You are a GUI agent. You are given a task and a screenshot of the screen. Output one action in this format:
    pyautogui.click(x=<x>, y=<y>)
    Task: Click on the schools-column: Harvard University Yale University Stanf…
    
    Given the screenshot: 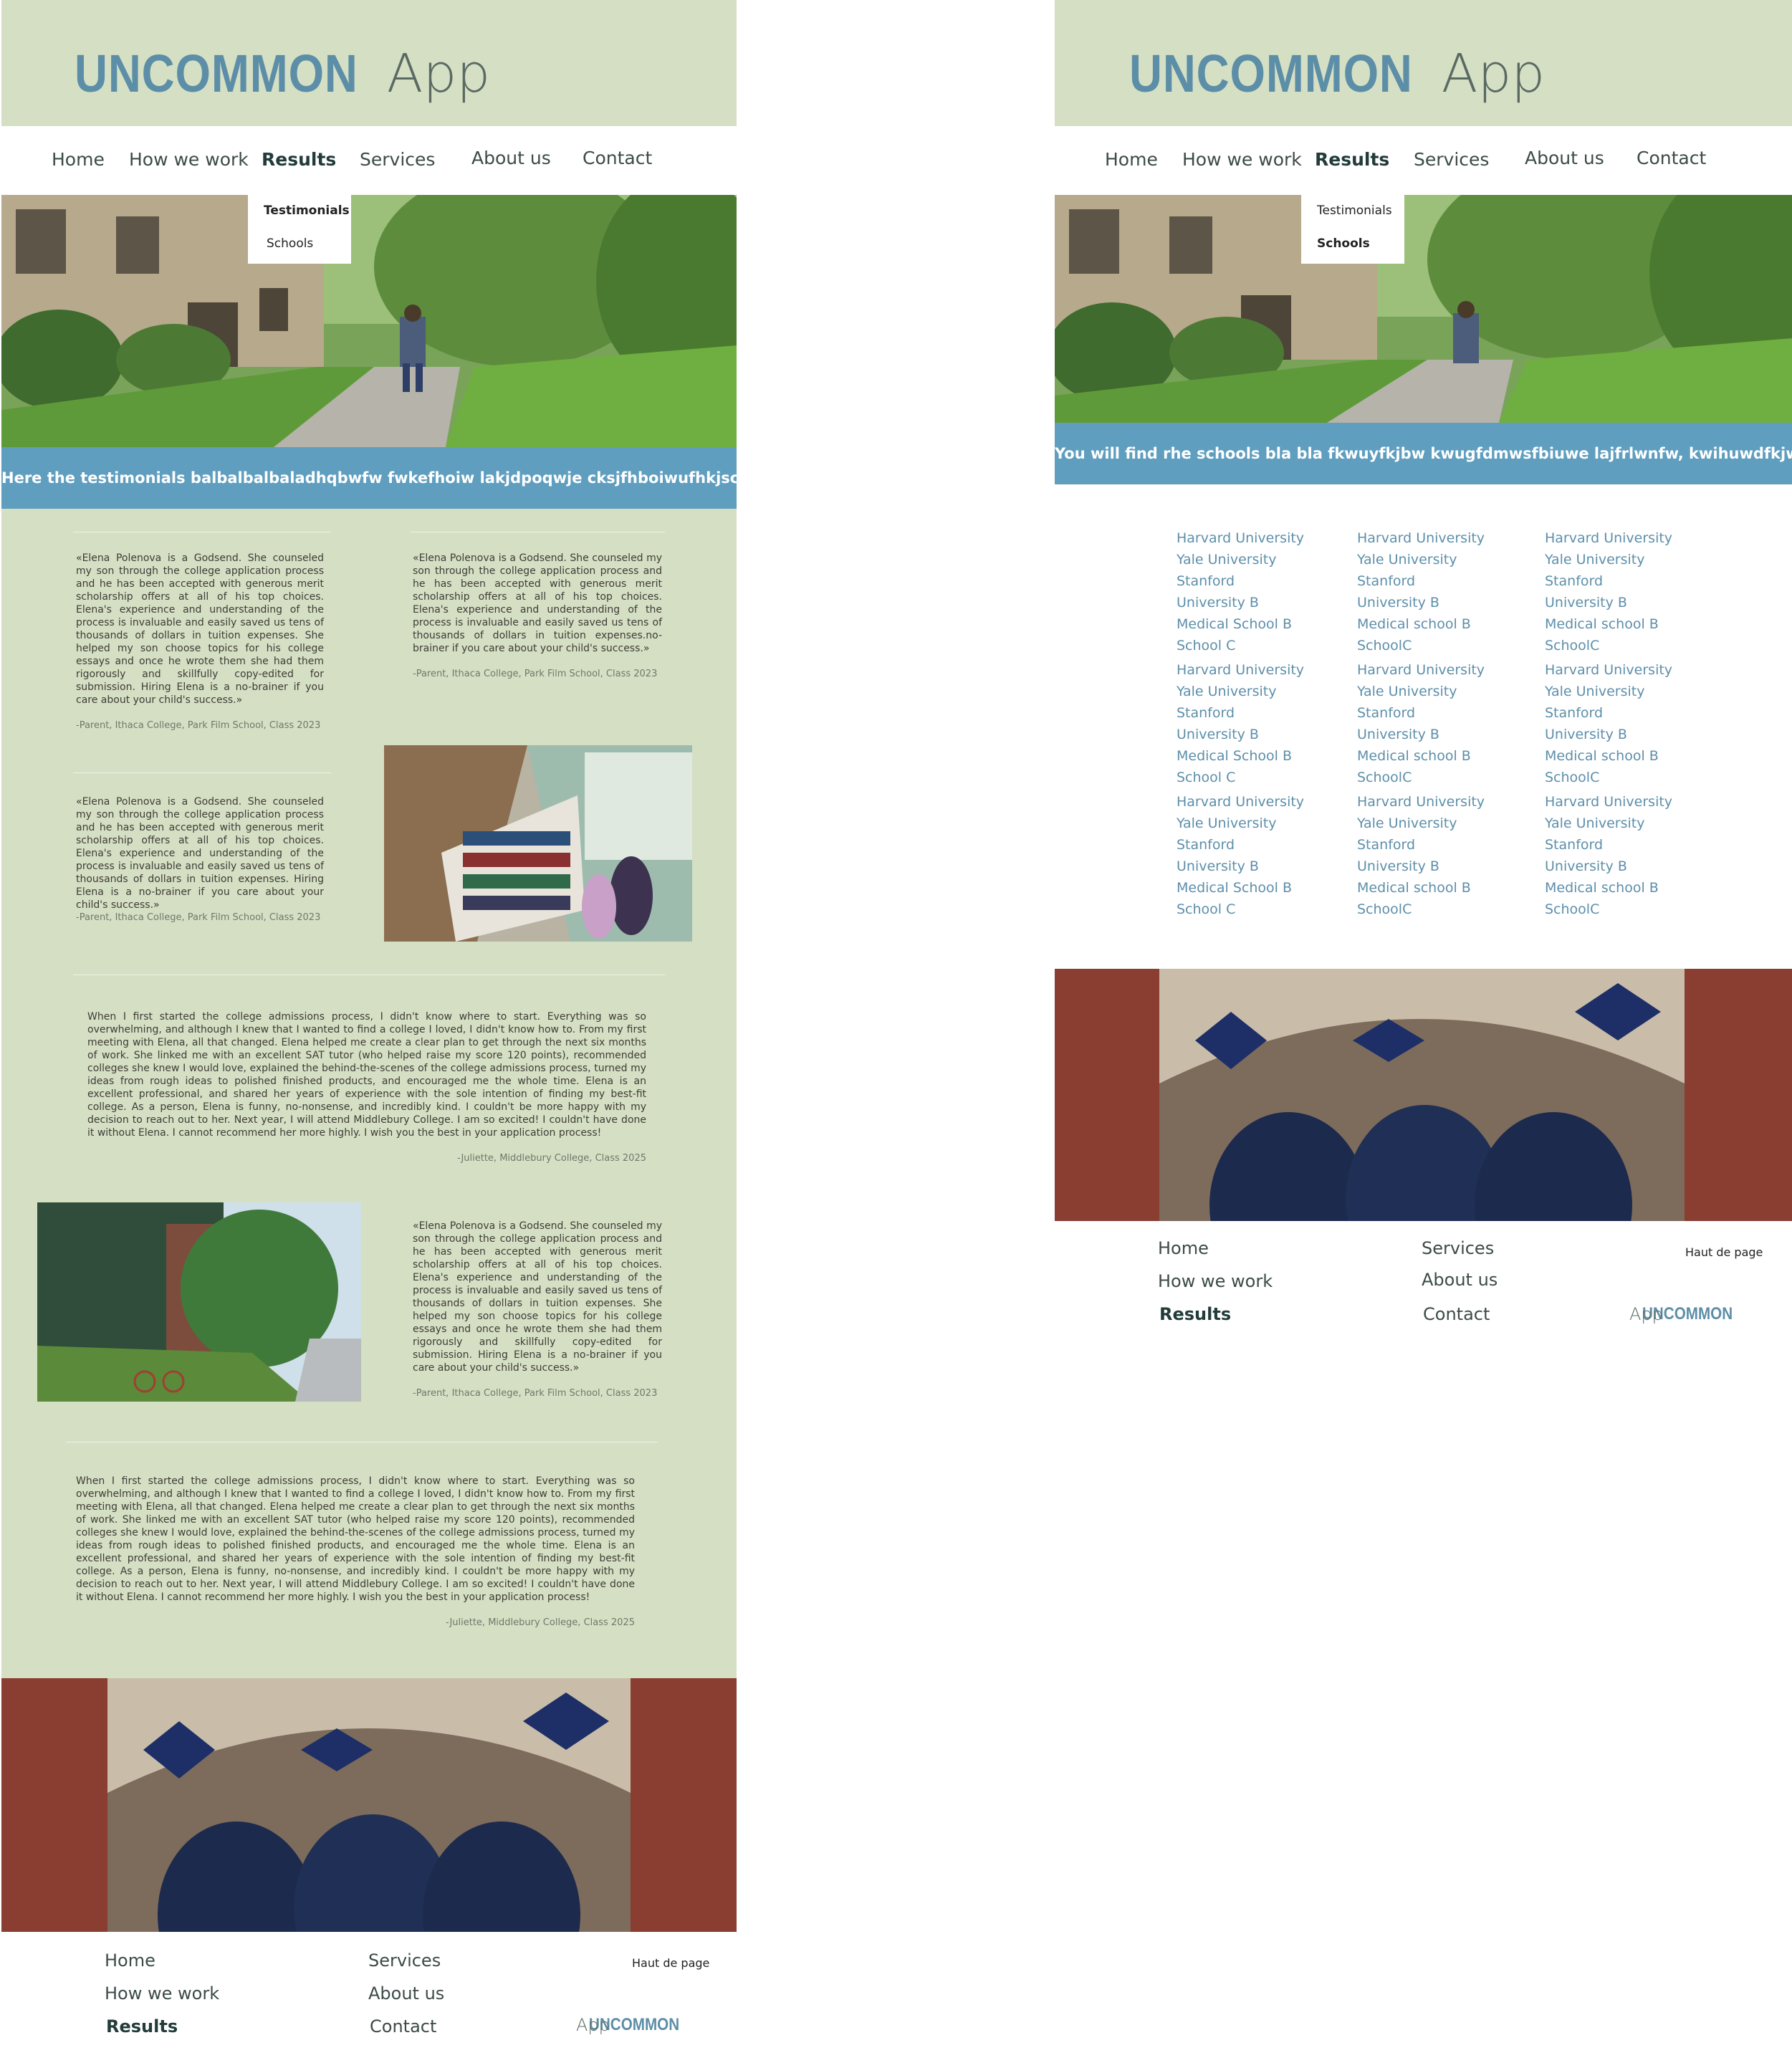 What is the action you would take?
    pyautogui.click(x=1240, y=724)
    